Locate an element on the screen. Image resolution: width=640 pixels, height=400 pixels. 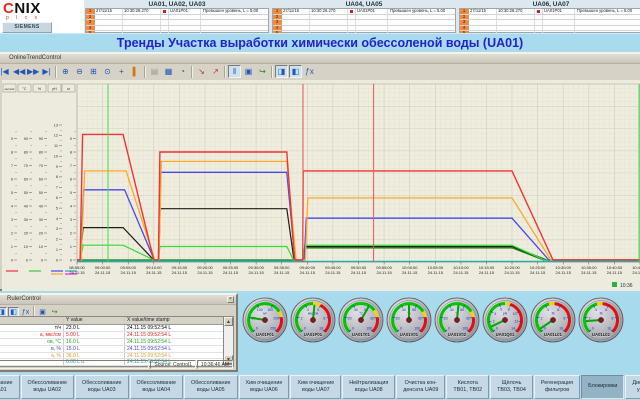
svg-text: 12 is located at coordinates (516, 322).